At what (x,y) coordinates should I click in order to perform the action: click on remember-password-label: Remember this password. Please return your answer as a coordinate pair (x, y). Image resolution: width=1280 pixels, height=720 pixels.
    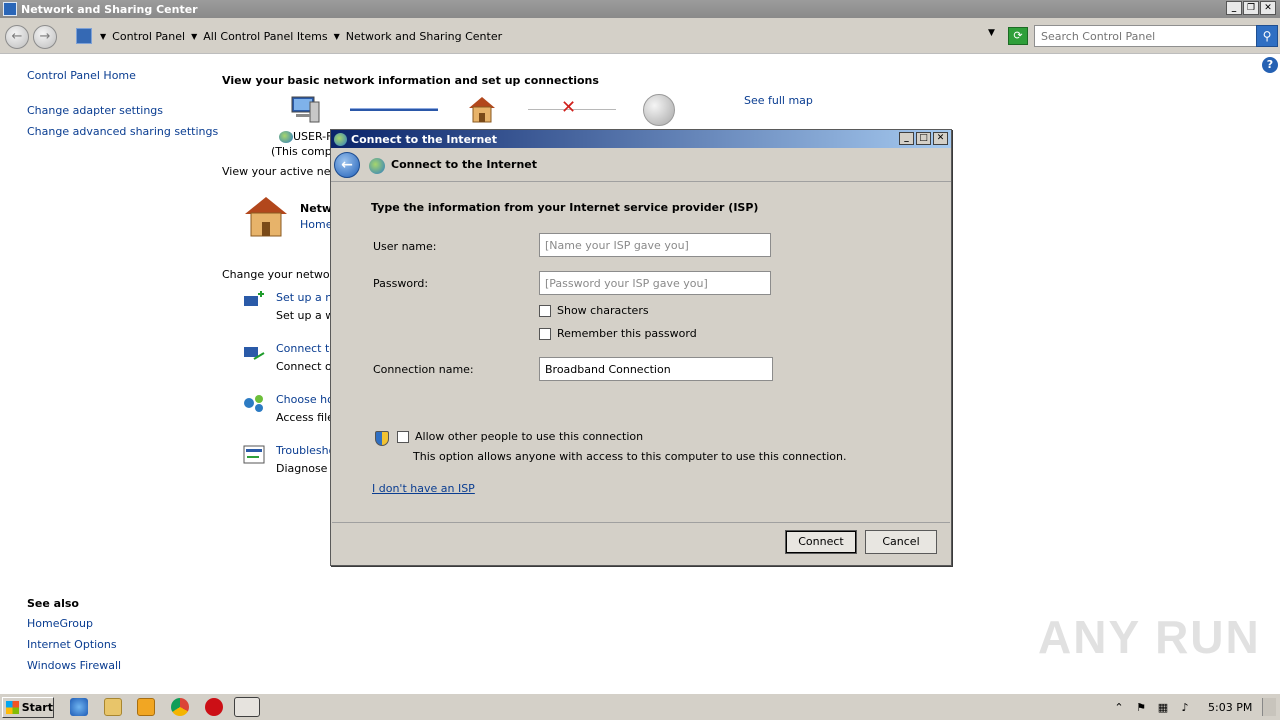
    Looking at the image, I should click on (627, 333).